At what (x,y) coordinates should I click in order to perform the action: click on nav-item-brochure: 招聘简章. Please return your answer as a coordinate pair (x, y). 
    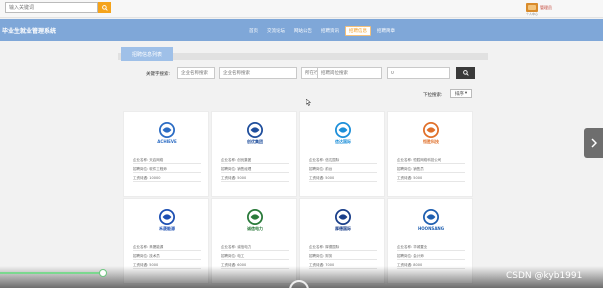
    Looking at the image, I should click on (386, 31).